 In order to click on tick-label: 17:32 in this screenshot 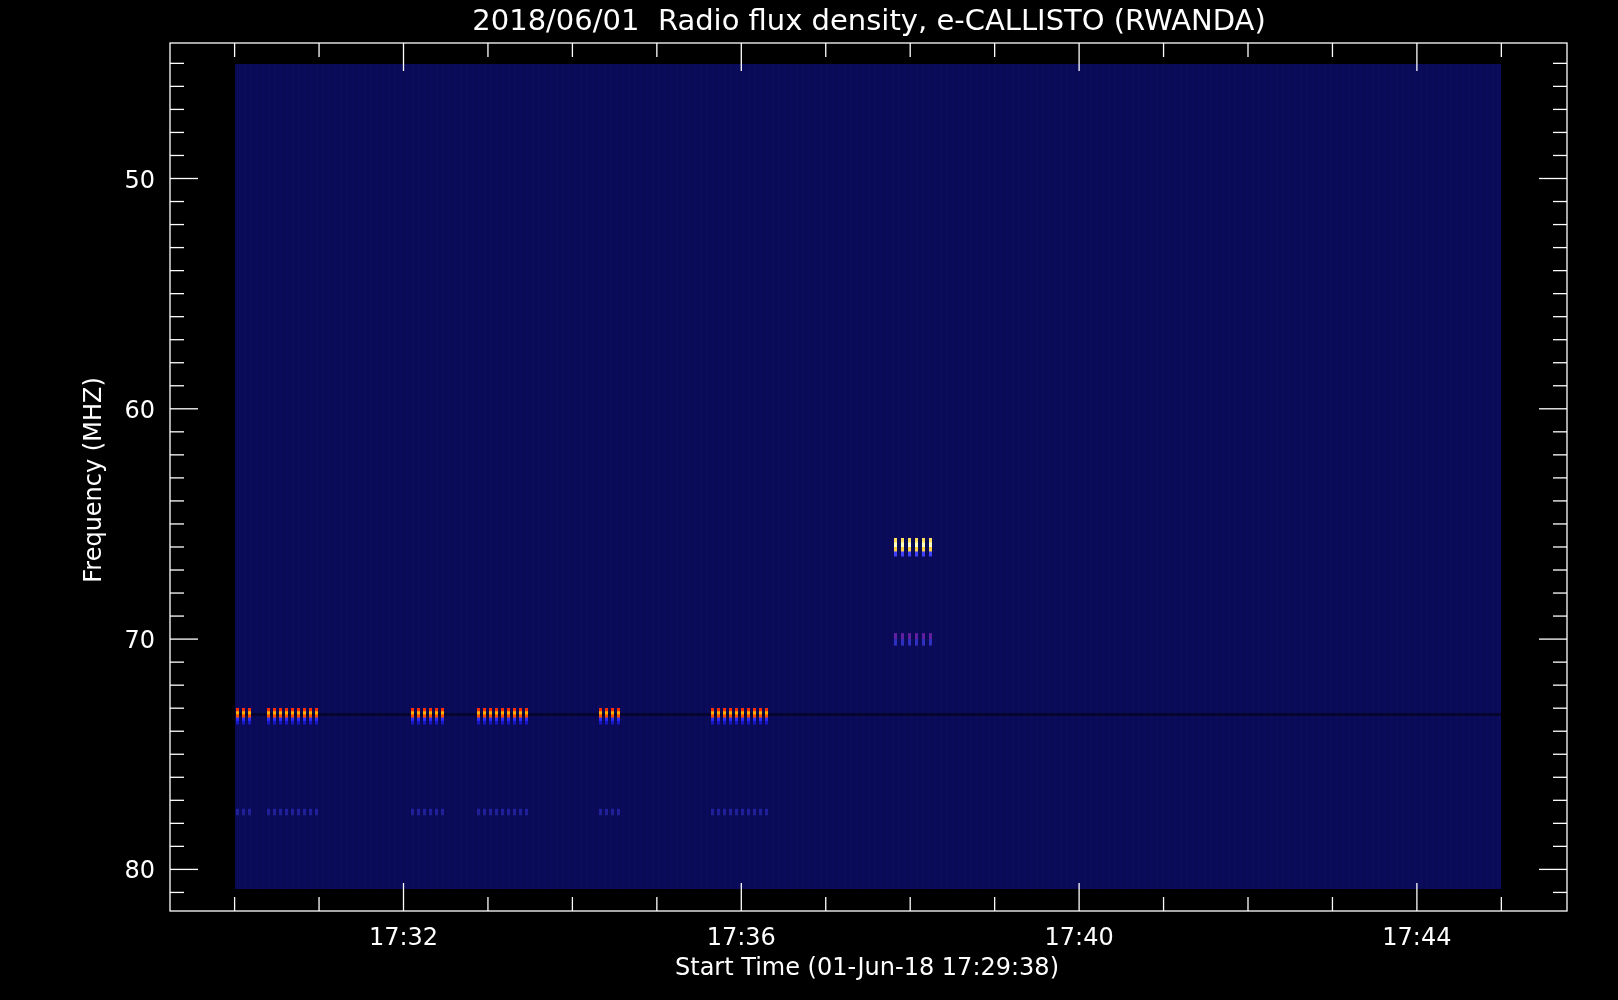, I will do `click(403, 937)`.